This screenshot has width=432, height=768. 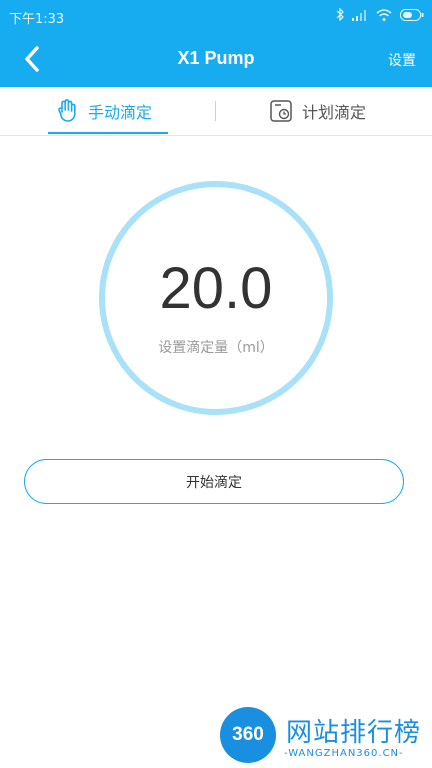 I want to click on tab-label: 手动滴定, so click(x=120, y=112).